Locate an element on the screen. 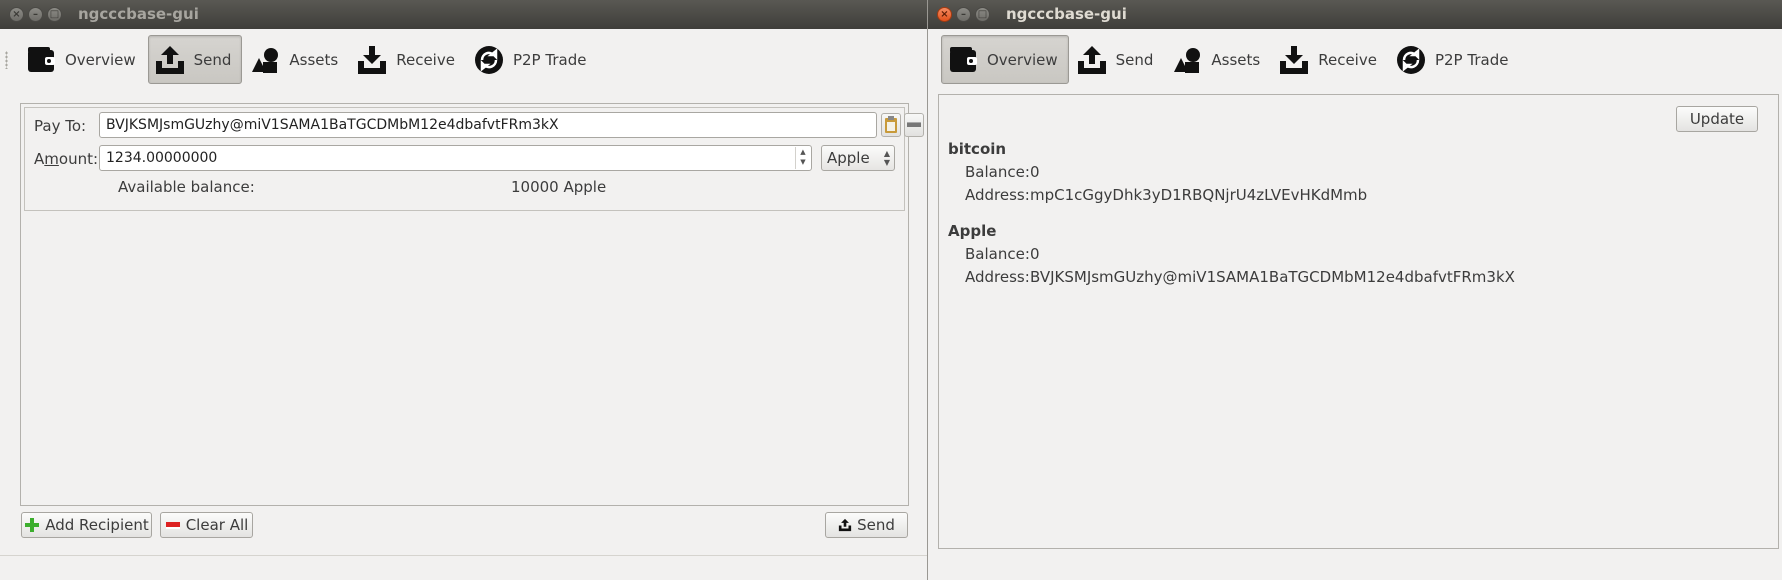  available-balance-label: Available balance: is located at coordinates (186, 187).